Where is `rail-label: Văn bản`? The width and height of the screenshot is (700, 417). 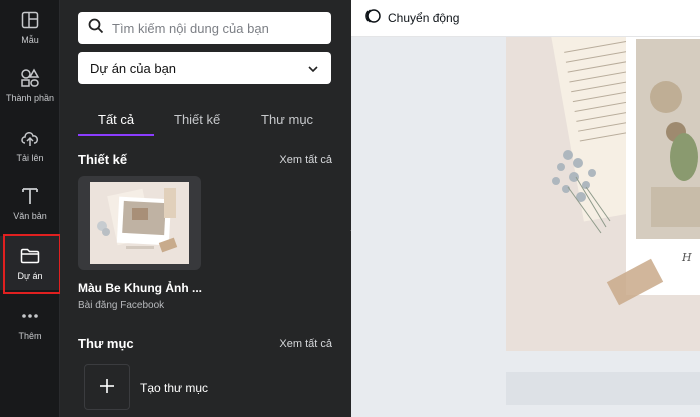
rail-label: Văn bản is located at coordinates (30, 215).